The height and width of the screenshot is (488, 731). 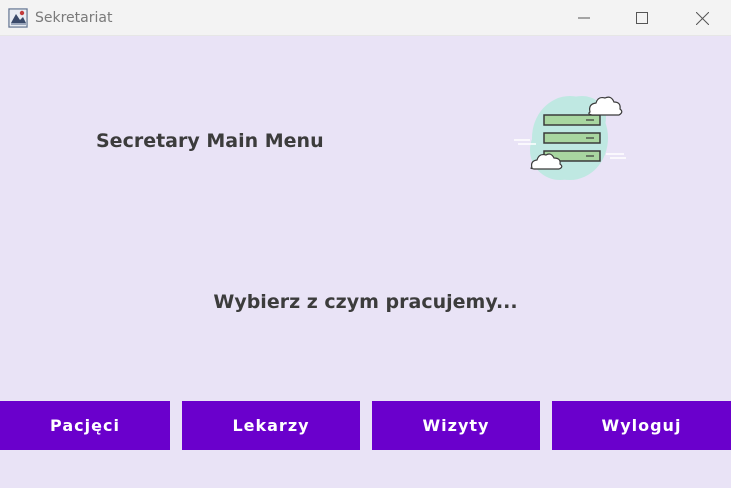 I want to click on minimize-icon, so click(x=584, y=18).